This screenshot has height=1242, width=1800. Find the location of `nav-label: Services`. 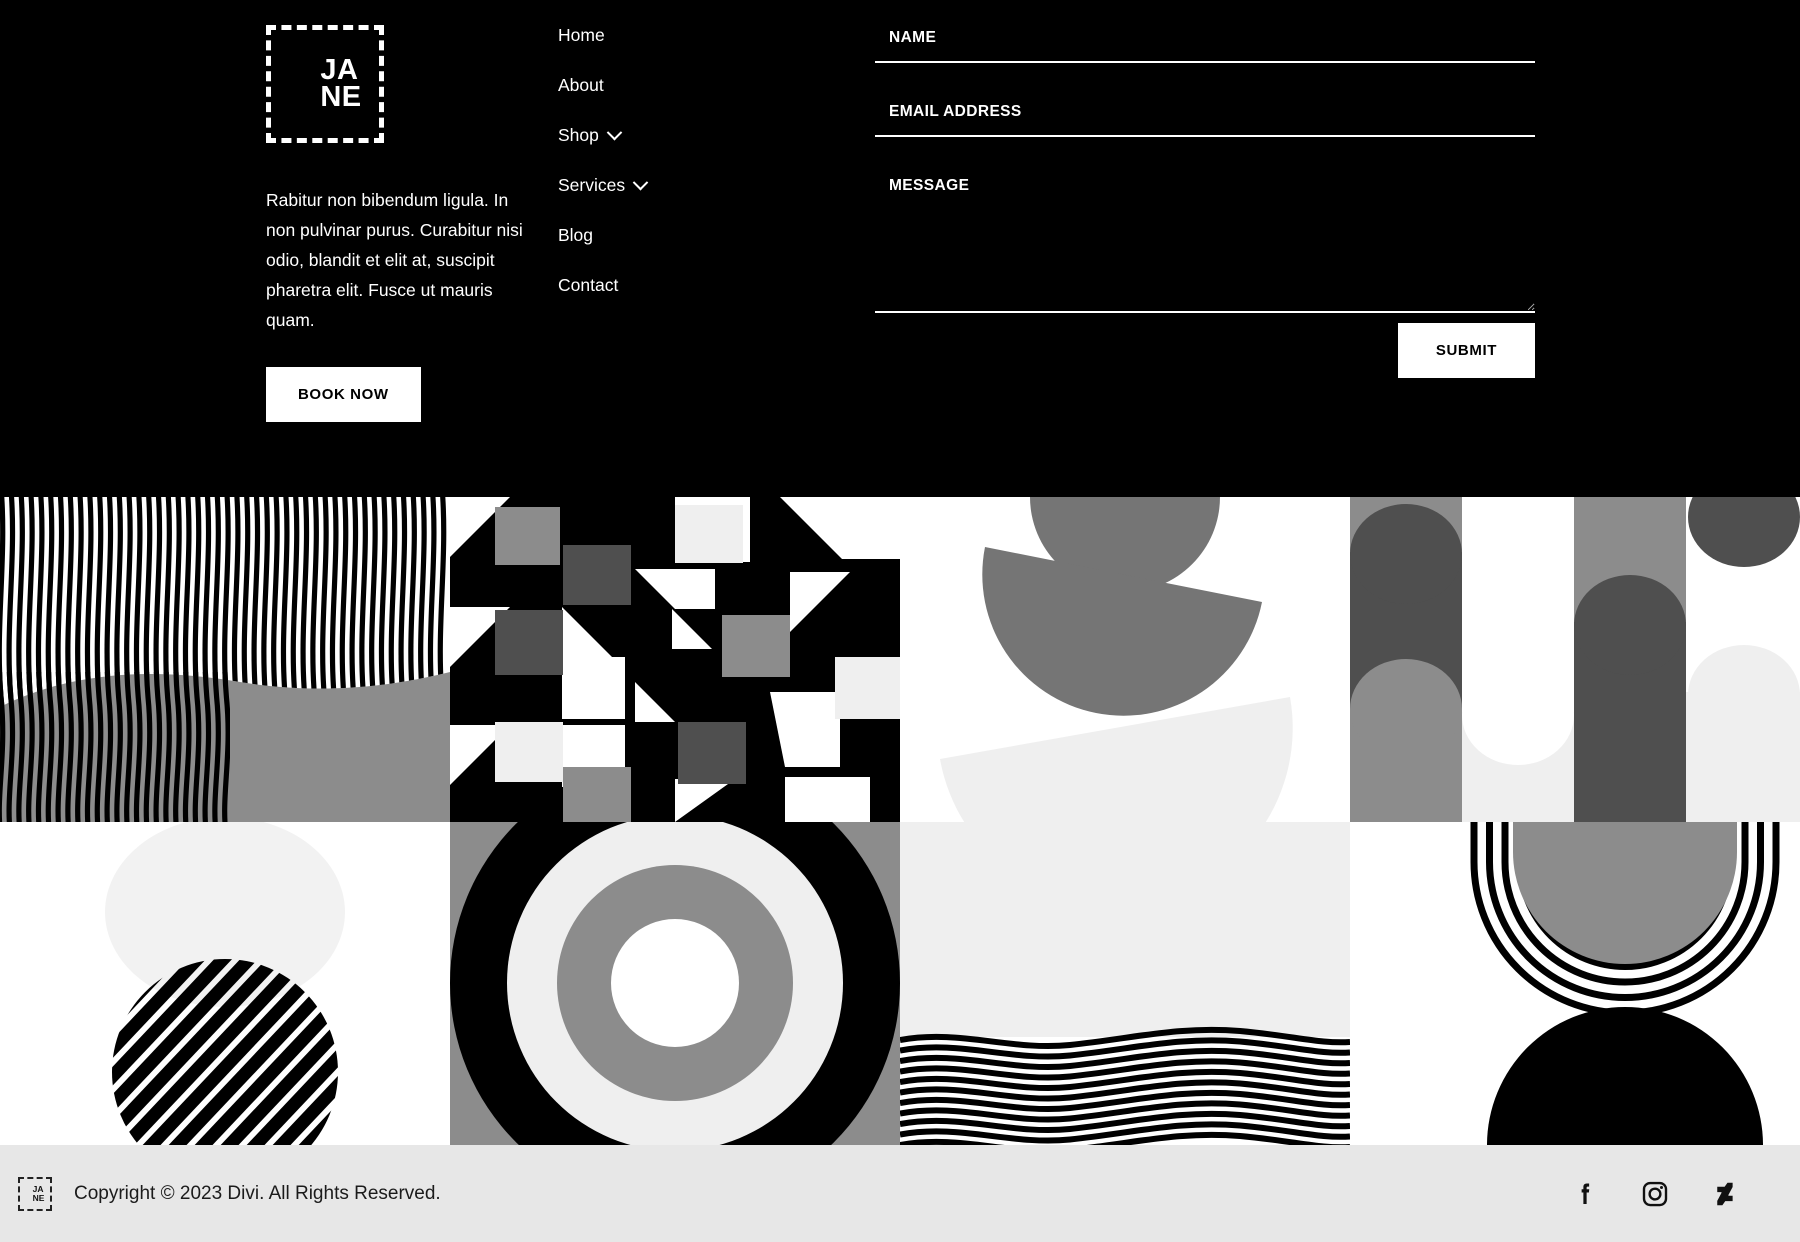

nav-label: Services is located at coordinates (592, 185).